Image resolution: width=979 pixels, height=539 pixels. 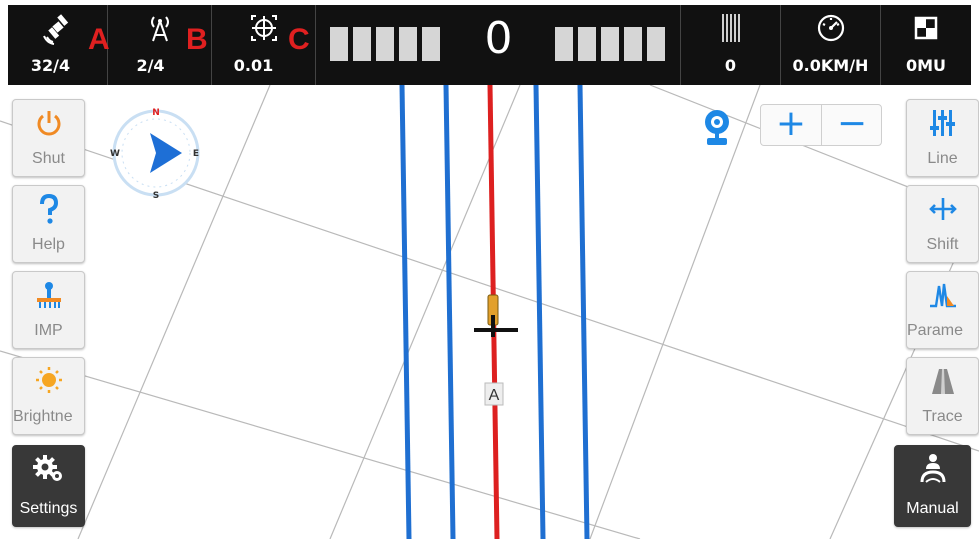 What do you see at coordinates (115, 154) in the screenshot?
I see `compass-w: W` at bounding box center [115, 154].